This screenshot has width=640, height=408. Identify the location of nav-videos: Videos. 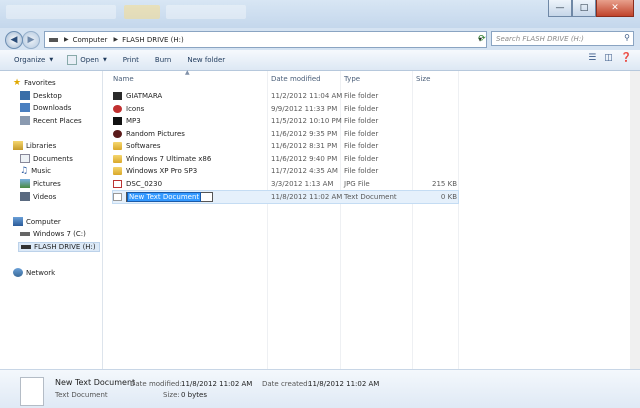
(38, 196).